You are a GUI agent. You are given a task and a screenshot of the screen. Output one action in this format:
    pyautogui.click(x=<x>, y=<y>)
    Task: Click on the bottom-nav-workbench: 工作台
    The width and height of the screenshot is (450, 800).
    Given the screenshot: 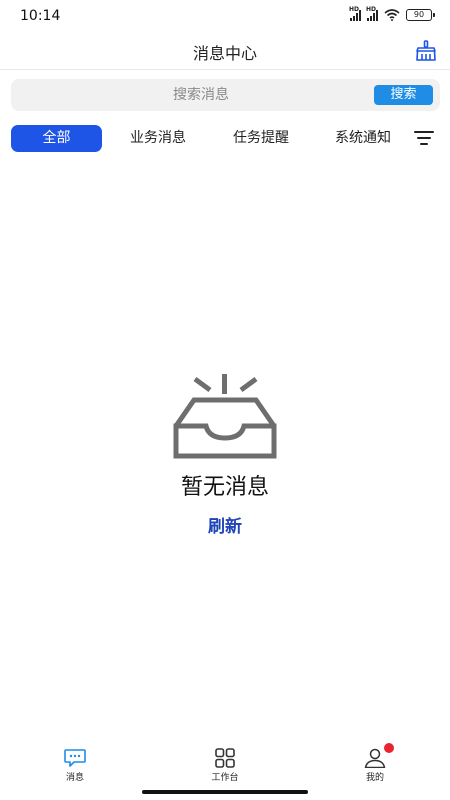 What is the action you would take?
    pyautogui.click(x=225, y=763)
    